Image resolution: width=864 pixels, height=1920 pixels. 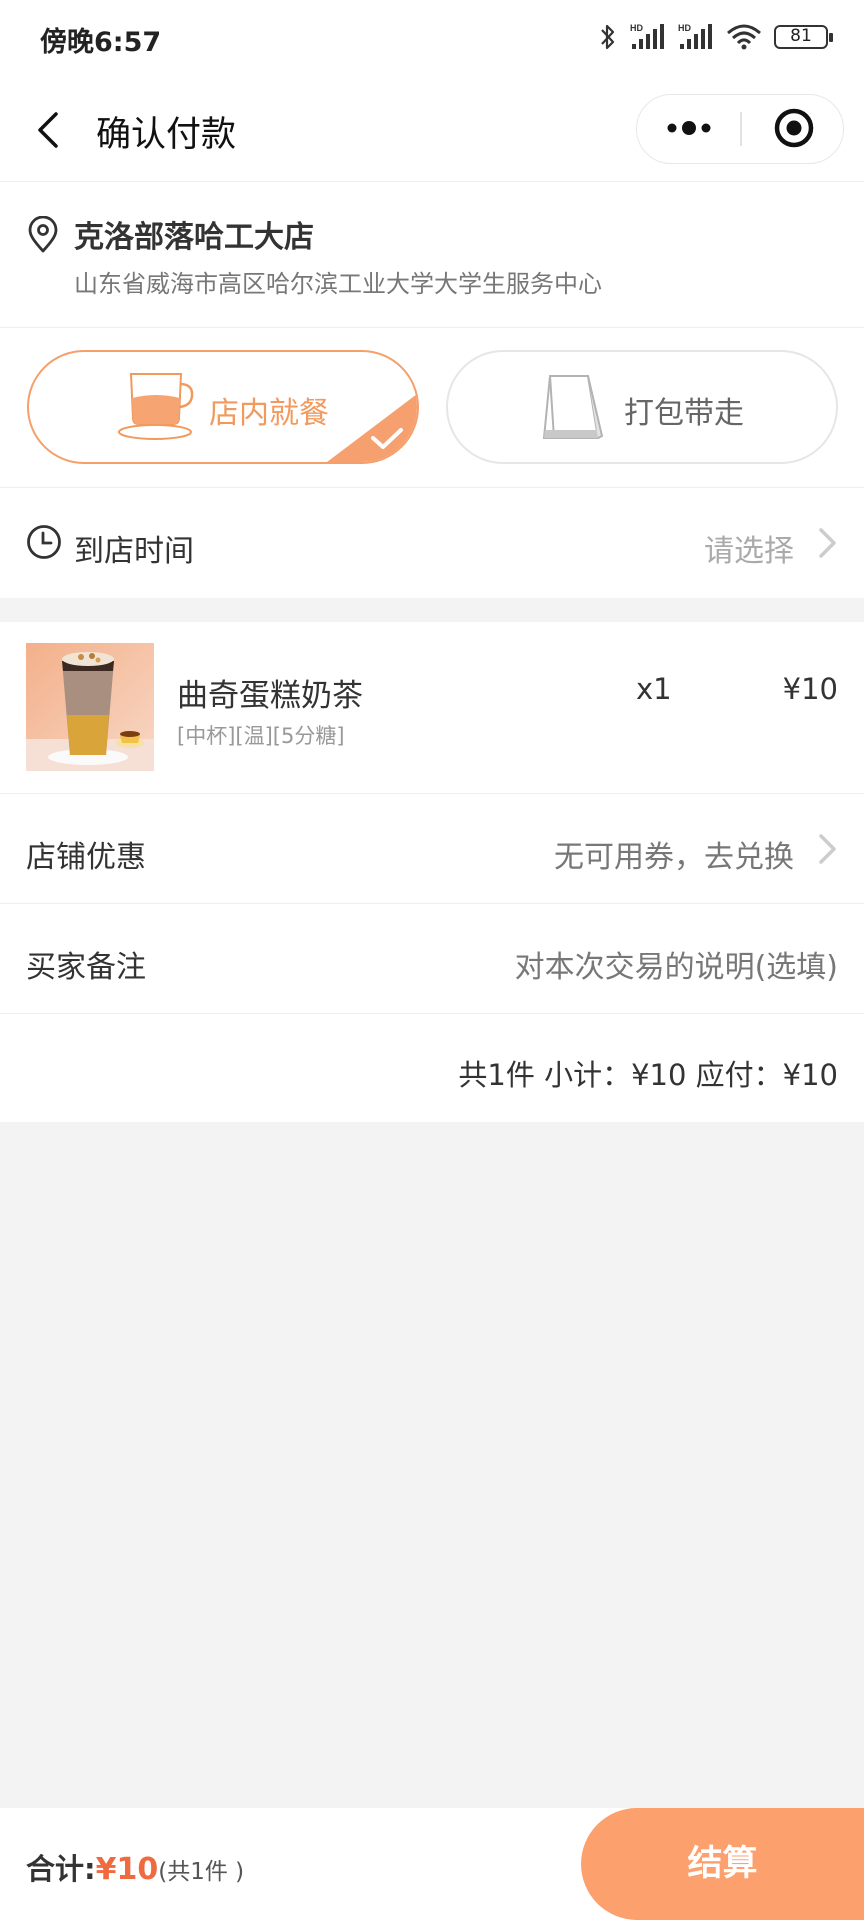 What do you see at coordinates (432, 255) in the screenshot?
I see `store-info: 克洛部落哈工大店 山东省威海市高区哈尔滨工业大学大学生服务中心` at bounding box center [432, 255].